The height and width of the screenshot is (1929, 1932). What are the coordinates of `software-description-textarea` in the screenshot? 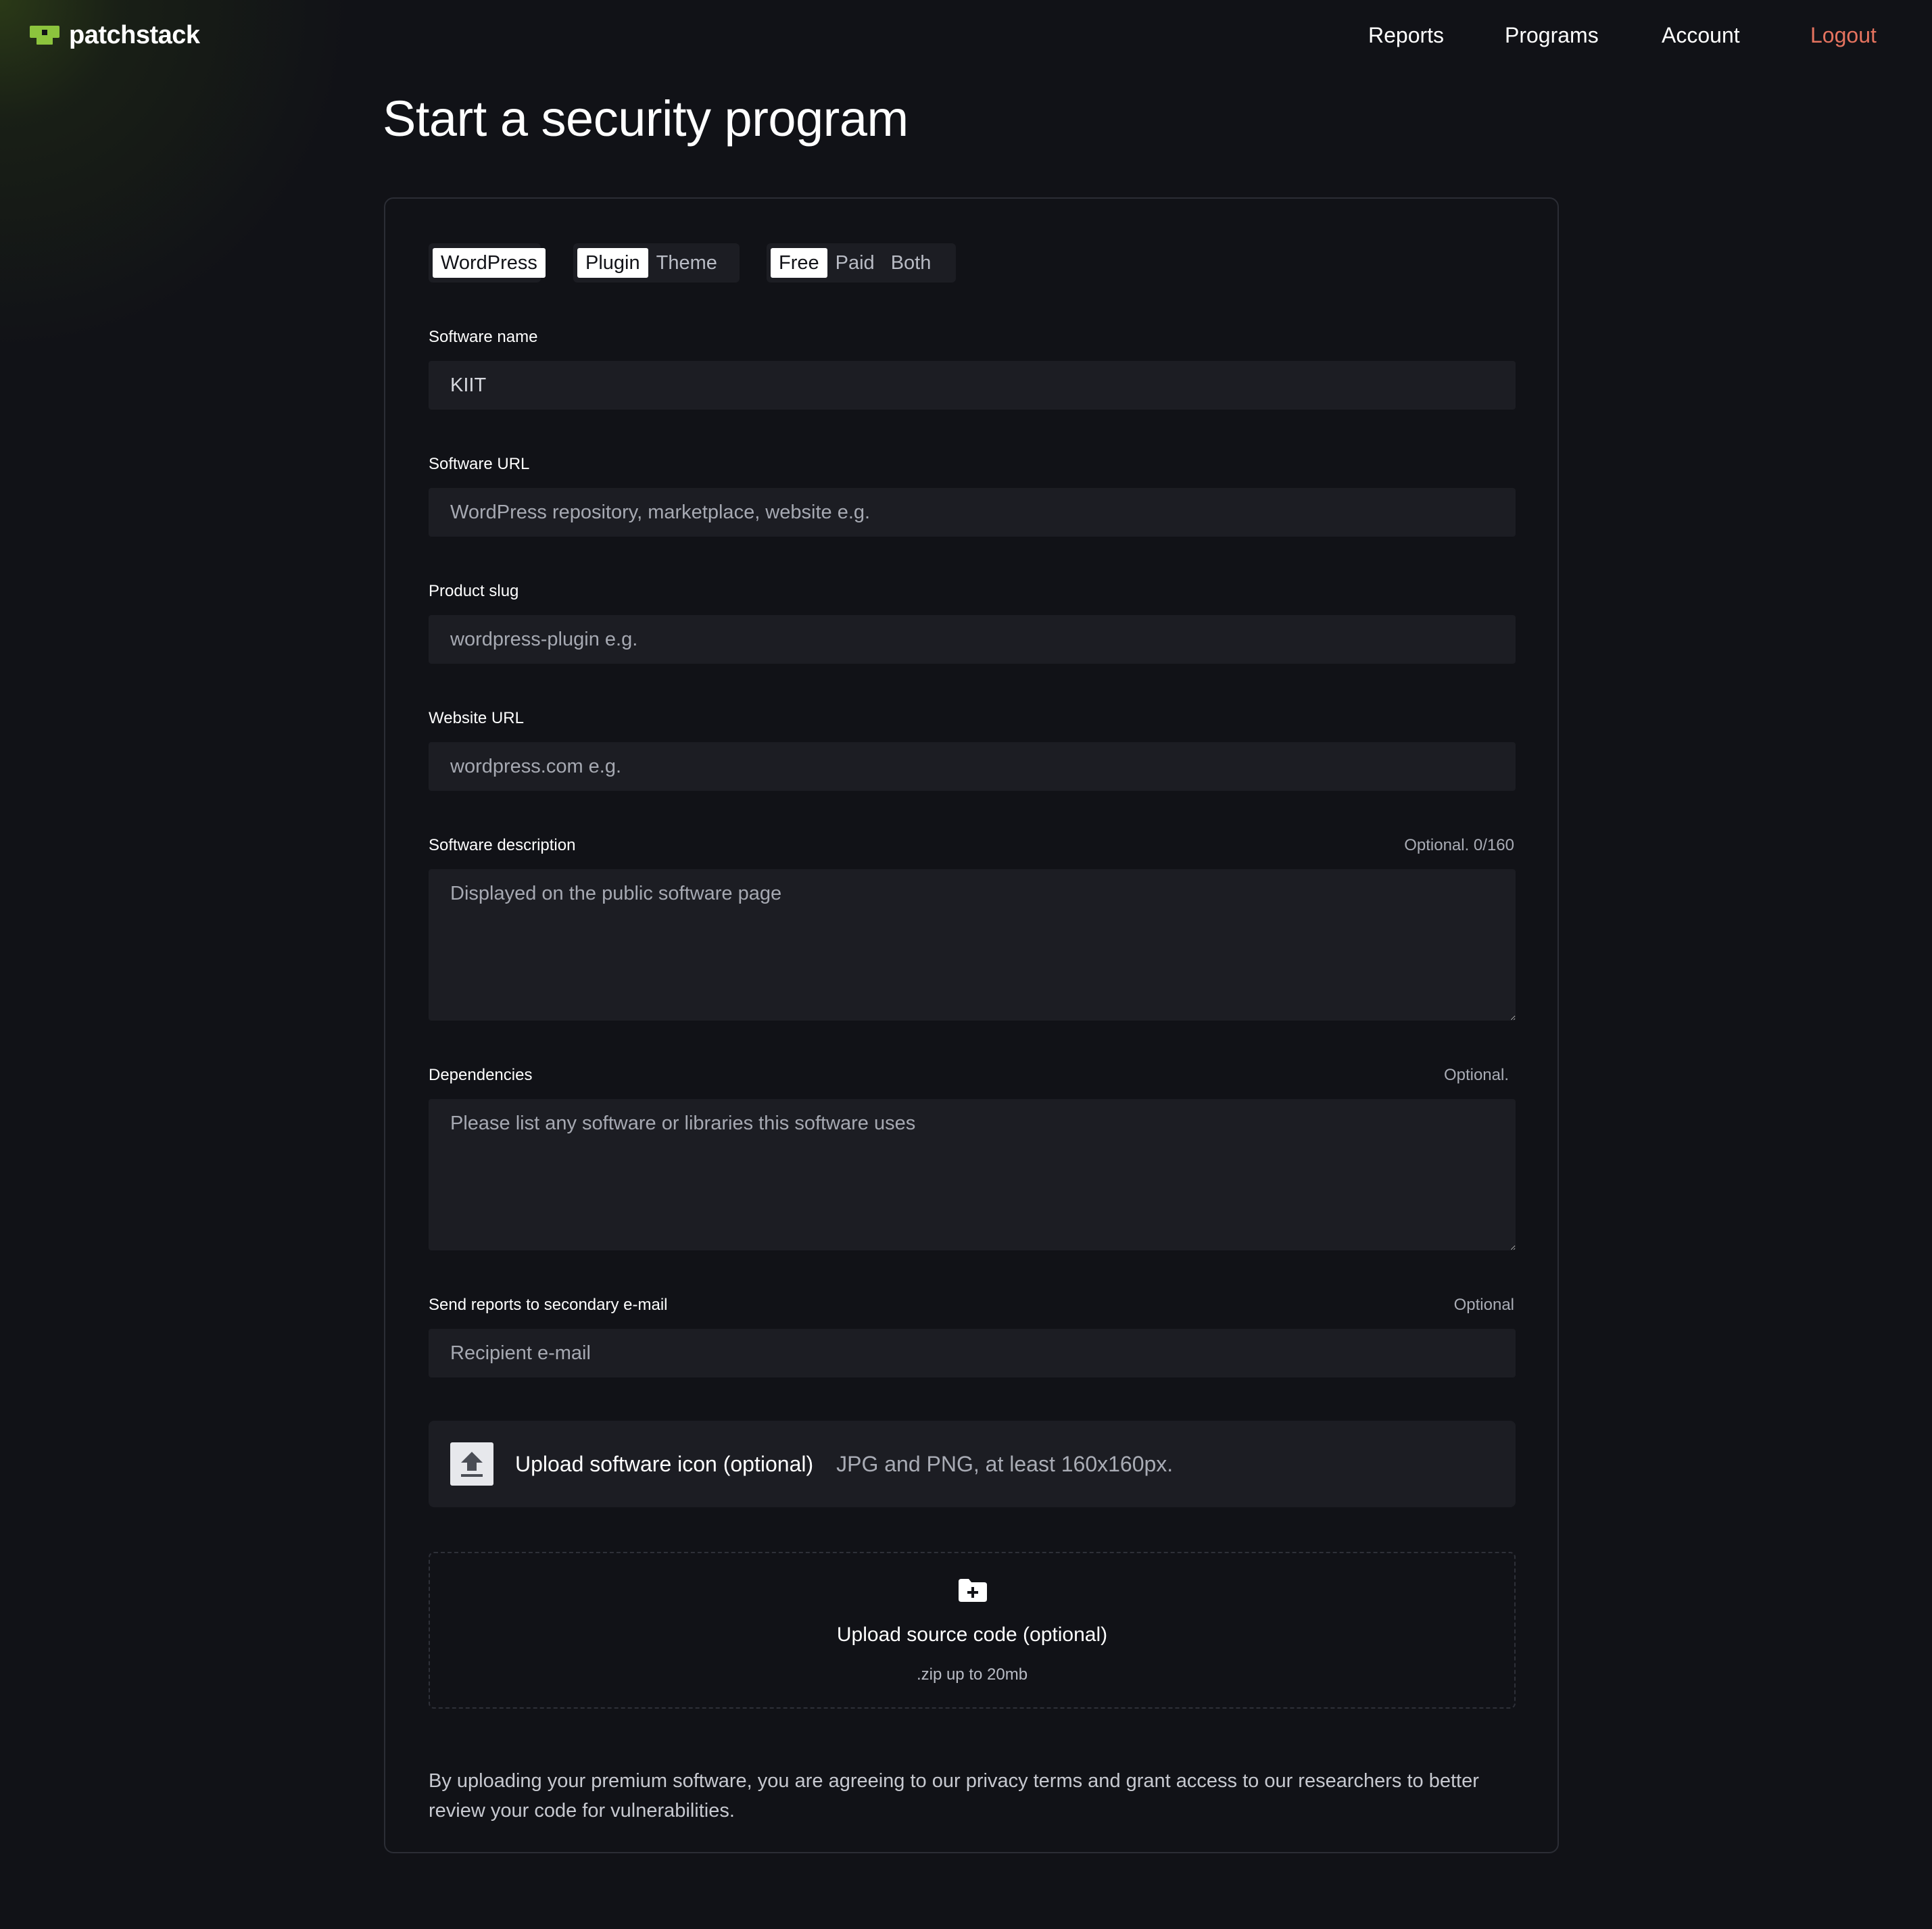 It's located at (973, 945).